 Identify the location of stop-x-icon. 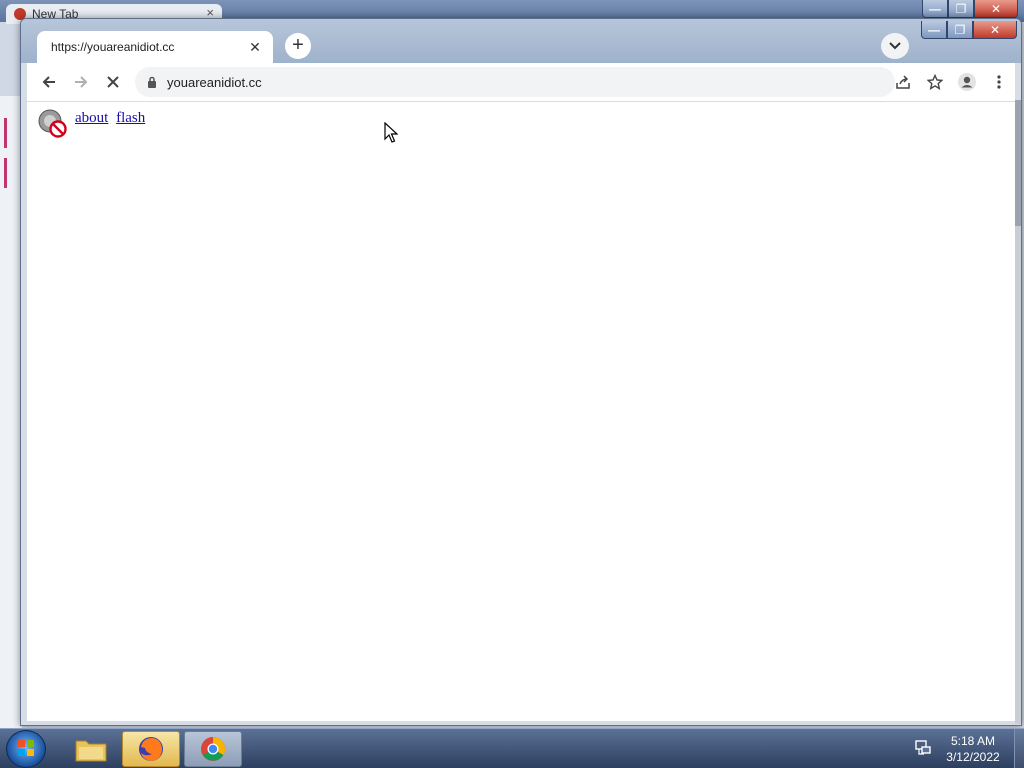
(113, 82).